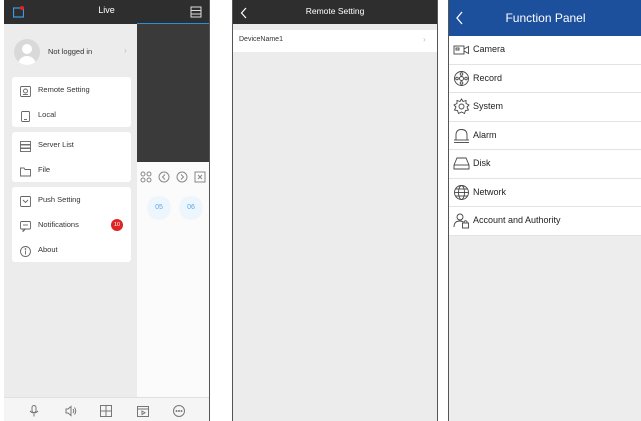  I want to click on device-row: DeviceName1 ›, so click(335, 41).